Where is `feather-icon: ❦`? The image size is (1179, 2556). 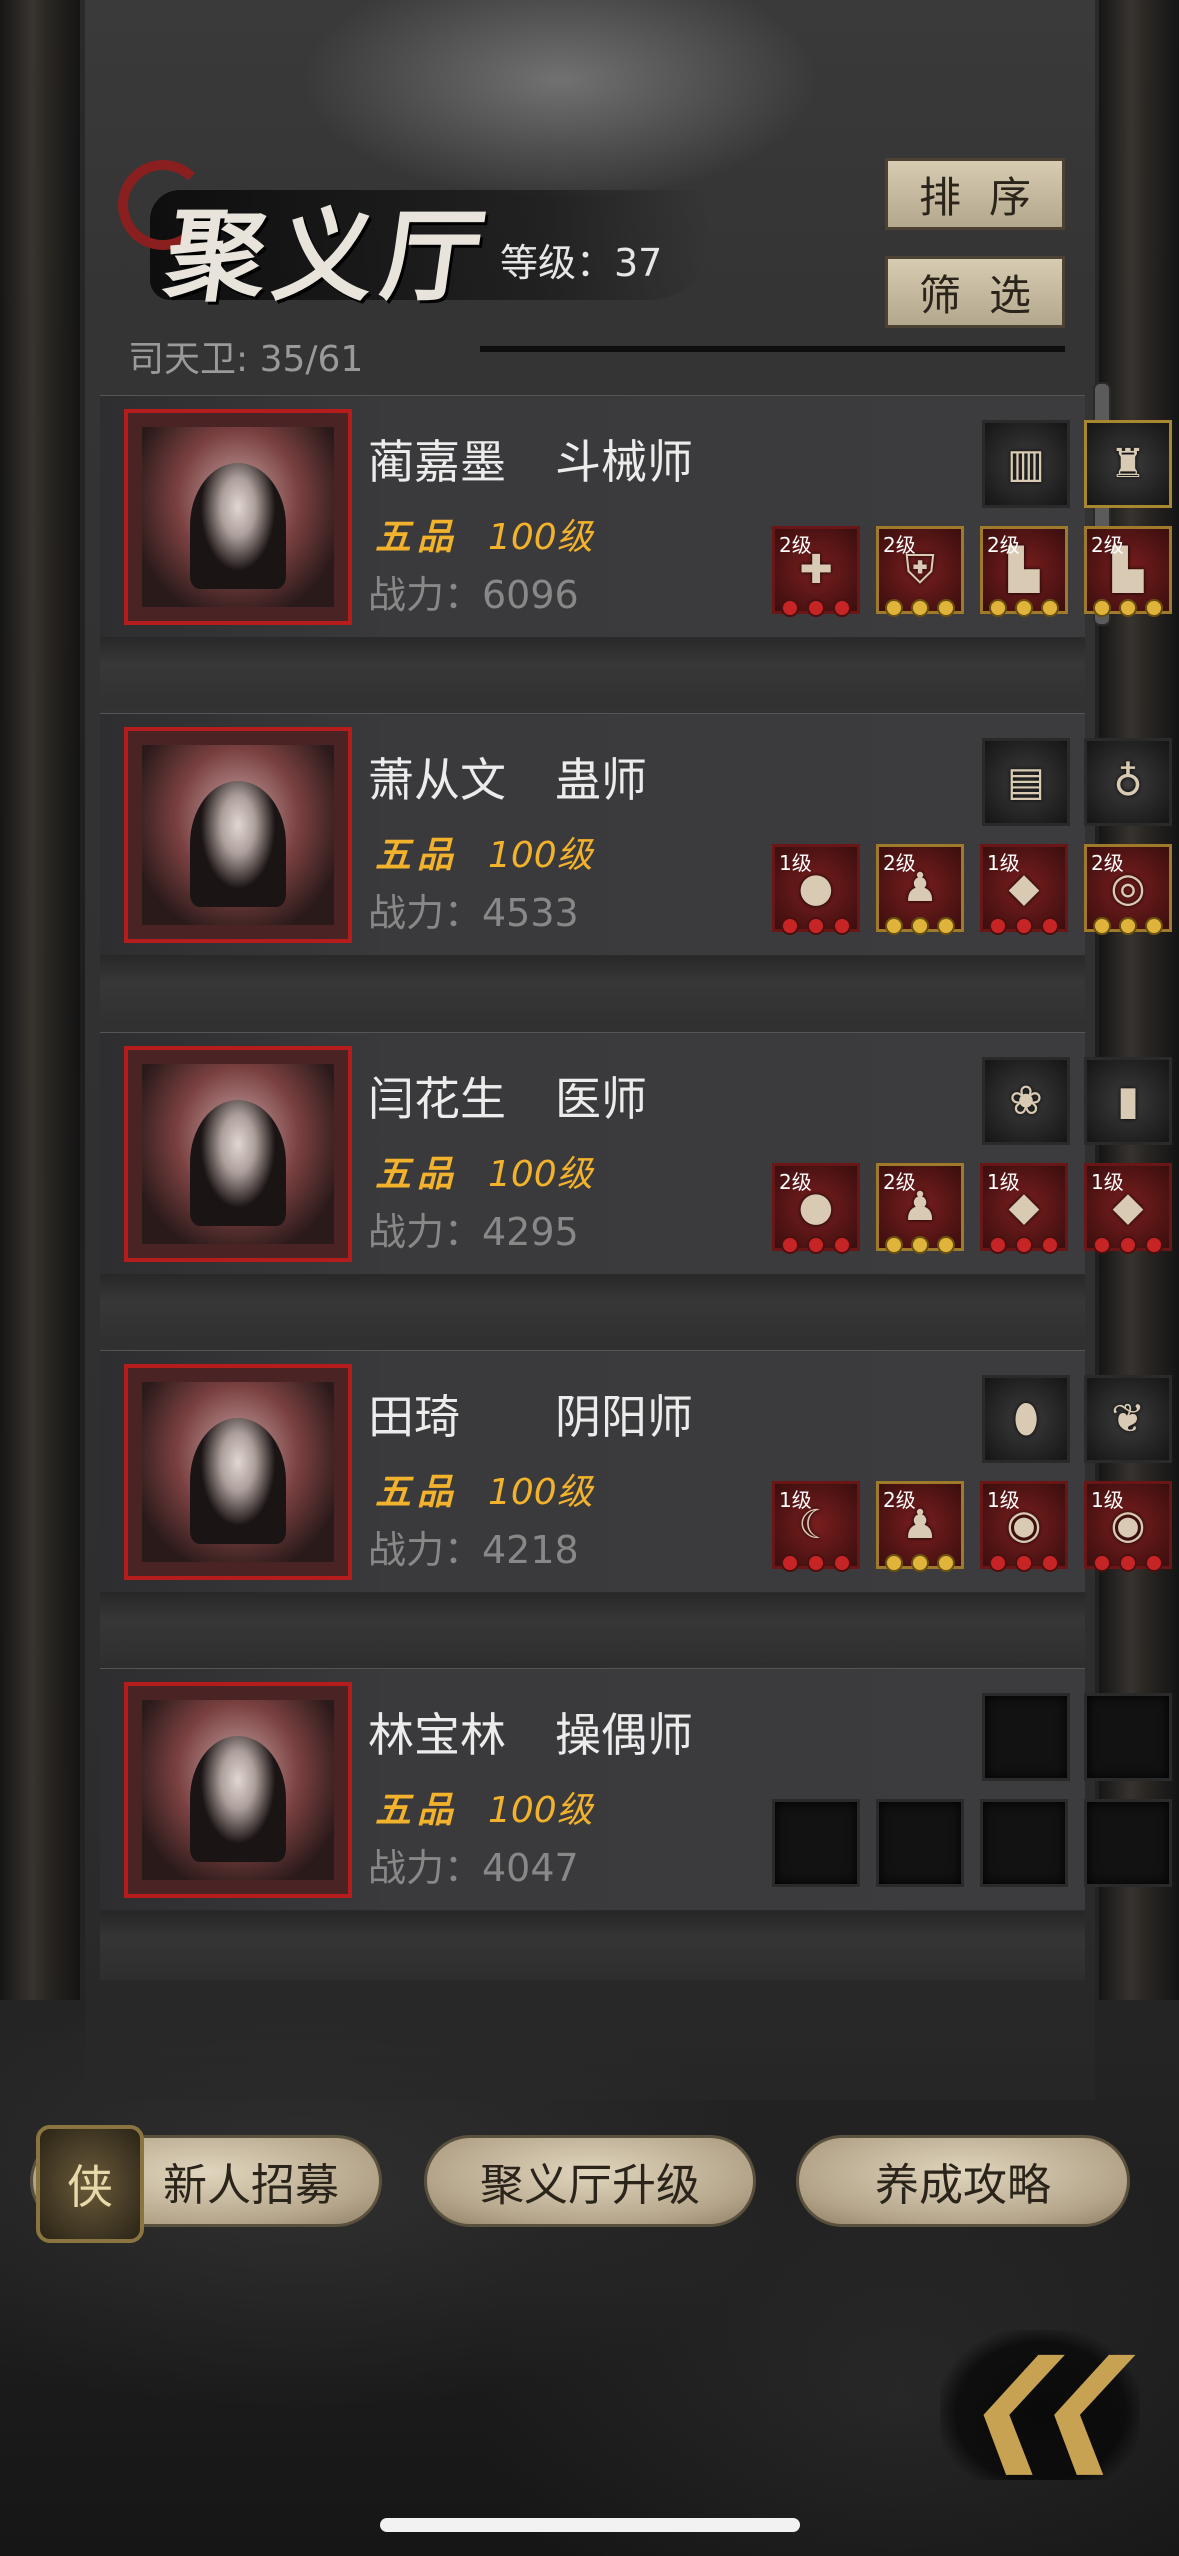 feather-icon: ❦ is located at coordinates (1128, 1419).